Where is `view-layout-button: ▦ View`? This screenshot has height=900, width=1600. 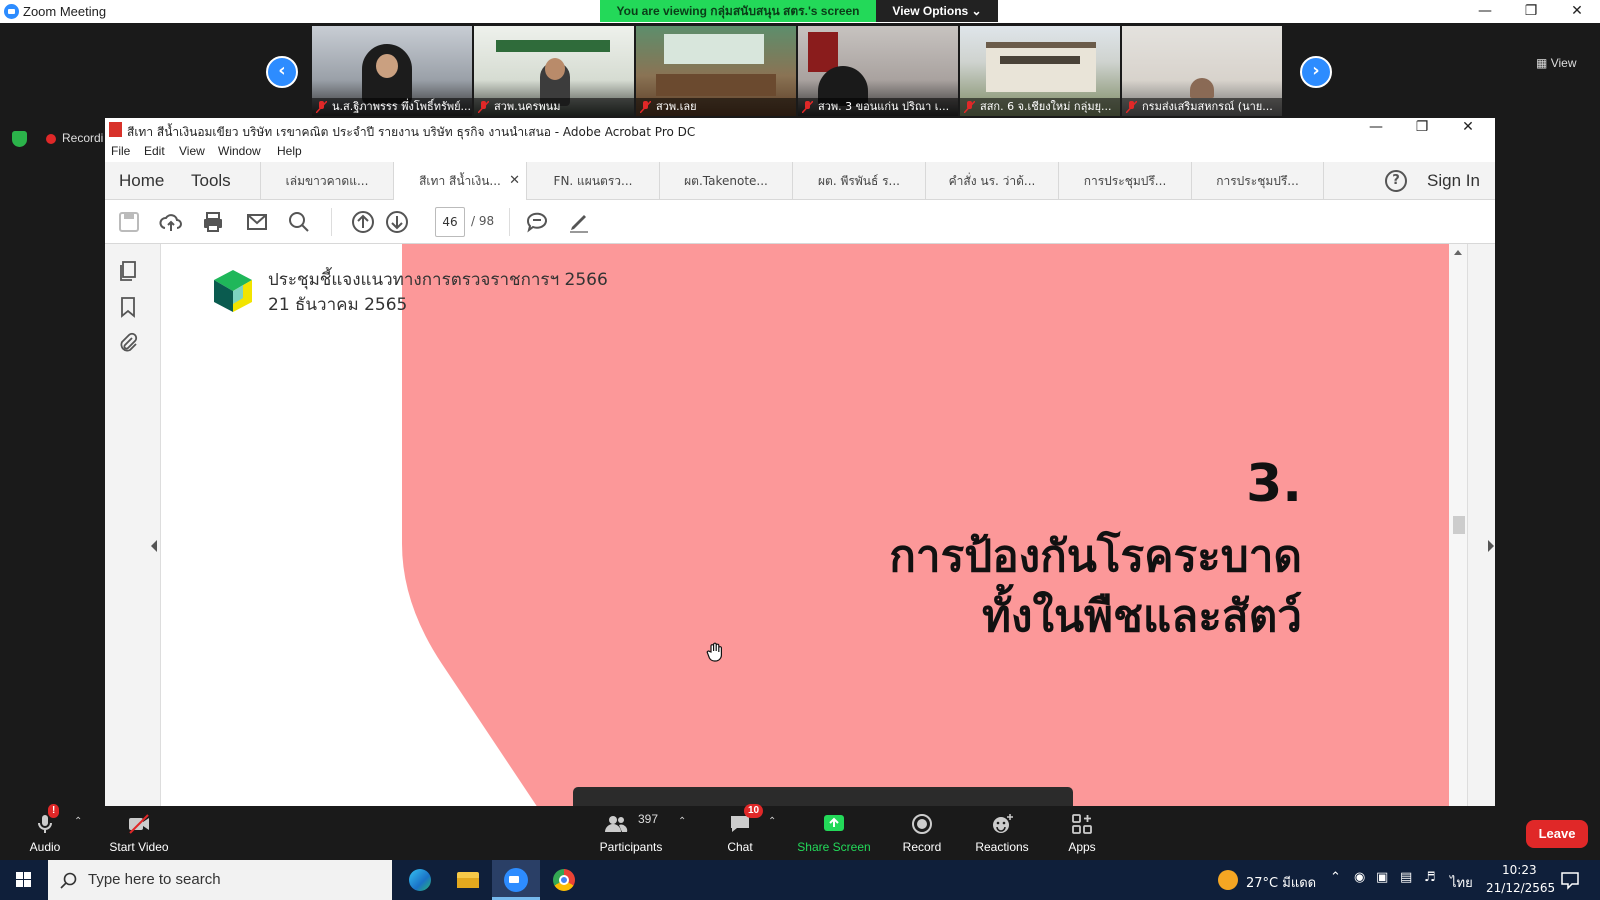
view-layout-button: ▦ View is located at coordinates (1556, 63).